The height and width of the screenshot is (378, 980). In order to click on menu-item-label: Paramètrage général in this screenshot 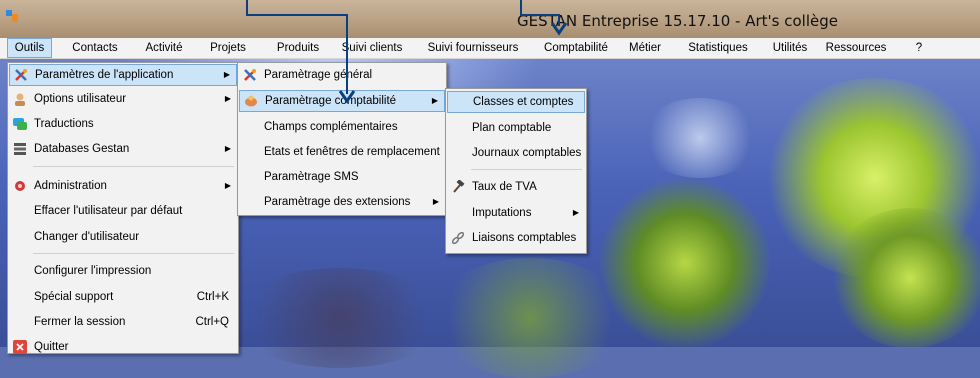, I will do `click(318, 75)`.